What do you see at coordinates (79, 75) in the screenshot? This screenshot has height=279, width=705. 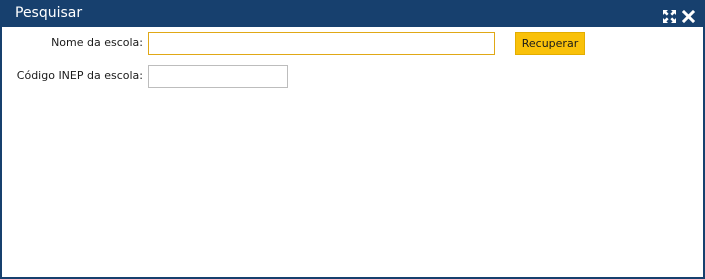 I see `inep-code-label: Código INEP da escola:` at bounding box center [79, 75].